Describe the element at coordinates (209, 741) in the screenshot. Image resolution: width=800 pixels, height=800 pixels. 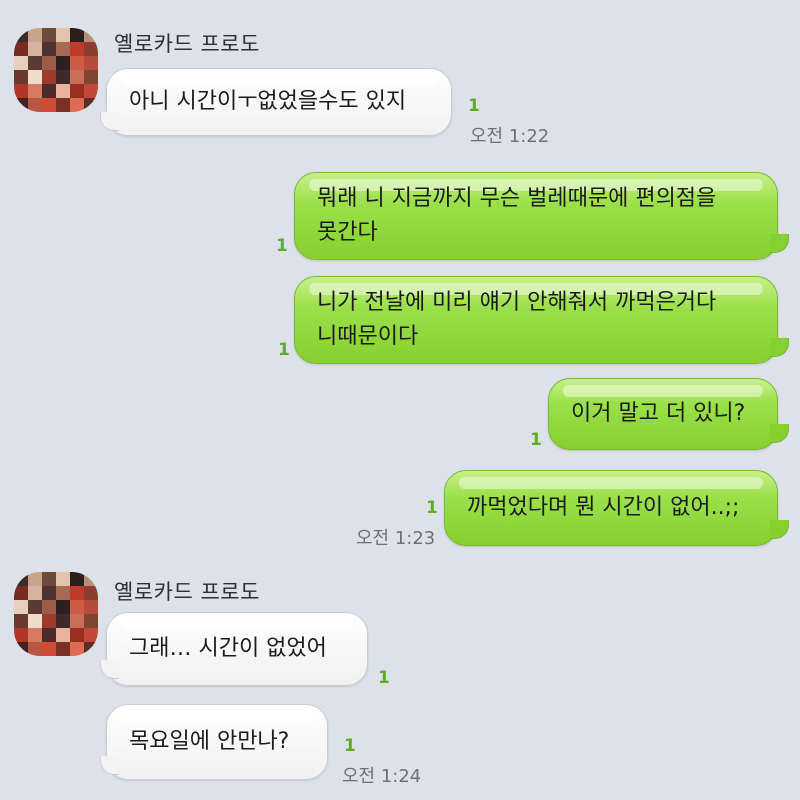
I see `message-text: 목요일에 안만나?` at that location.